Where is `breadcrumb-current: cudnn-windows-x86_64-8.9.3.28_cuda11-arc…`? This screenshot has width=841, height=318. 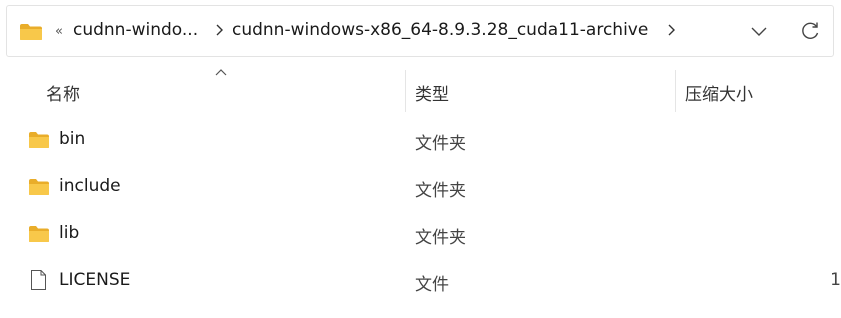
breadcrumb-current: cudnn-windows-x86_64-8.9.3.28_cuda11-arc… is located at coordinates (440, 30).